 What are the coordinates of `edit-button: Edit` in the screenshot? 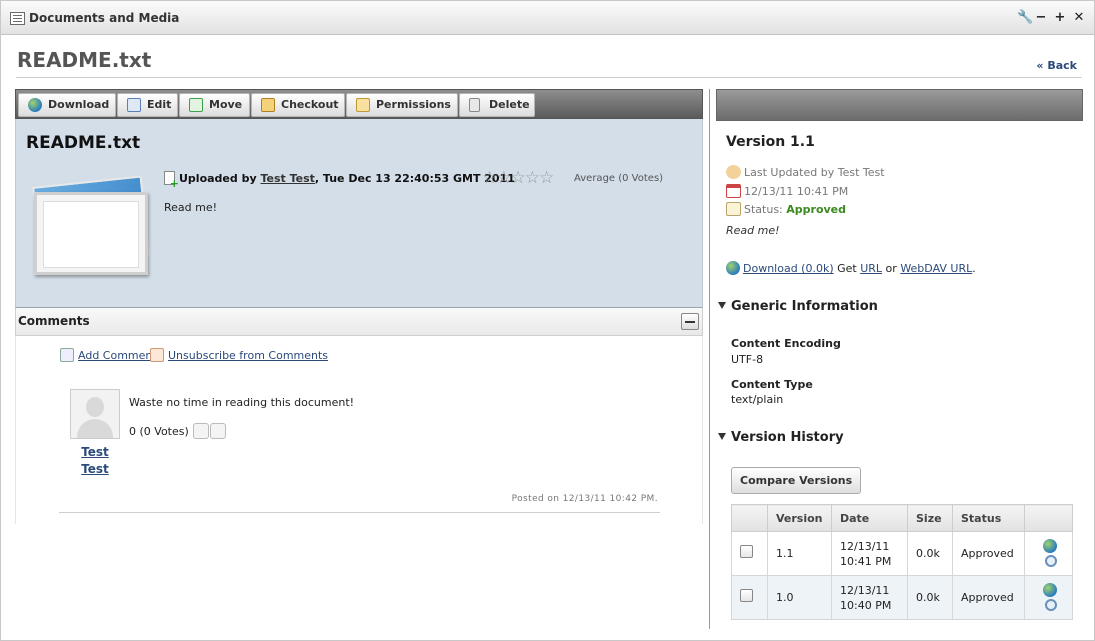 It's located at (147, 105).